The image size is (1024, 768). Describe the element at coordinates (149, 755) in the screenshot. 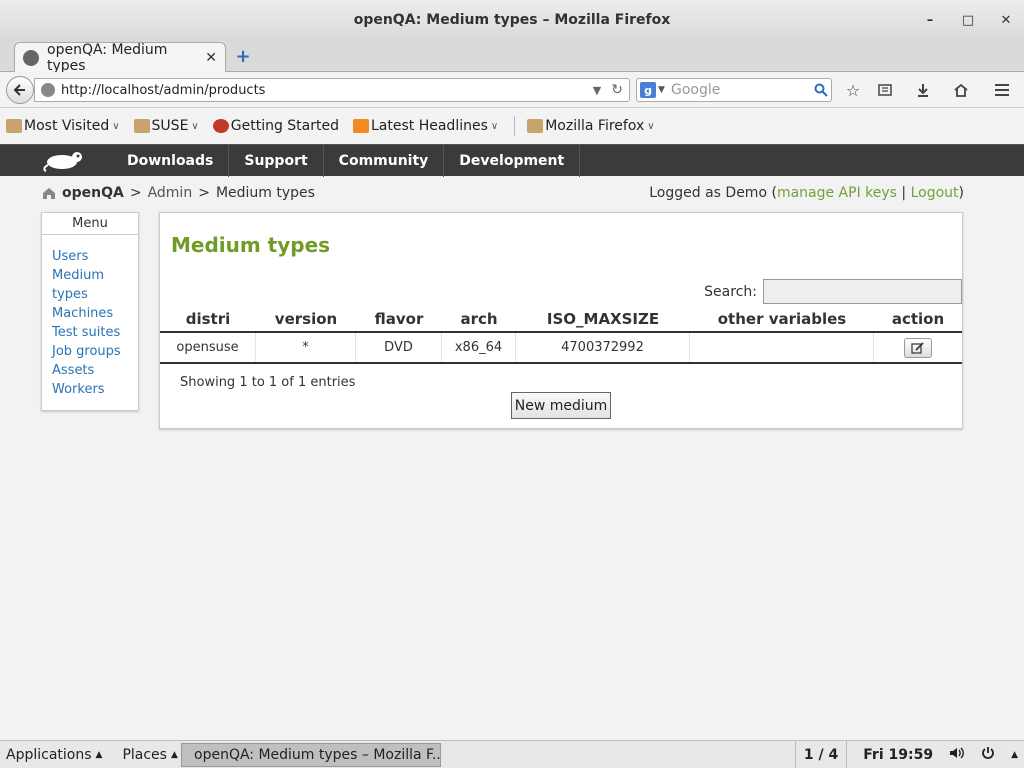

I see `places-menu: Places ▲` at that location.